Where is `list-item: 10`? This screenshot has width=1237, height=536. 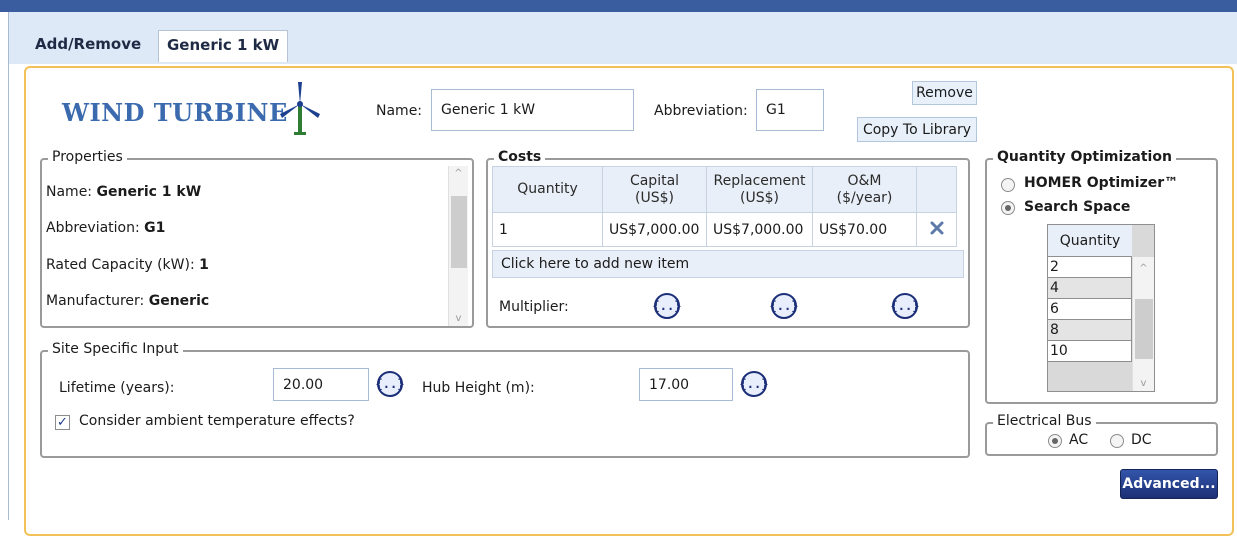
list-item: 10 is located at coordinates (1090, 351).